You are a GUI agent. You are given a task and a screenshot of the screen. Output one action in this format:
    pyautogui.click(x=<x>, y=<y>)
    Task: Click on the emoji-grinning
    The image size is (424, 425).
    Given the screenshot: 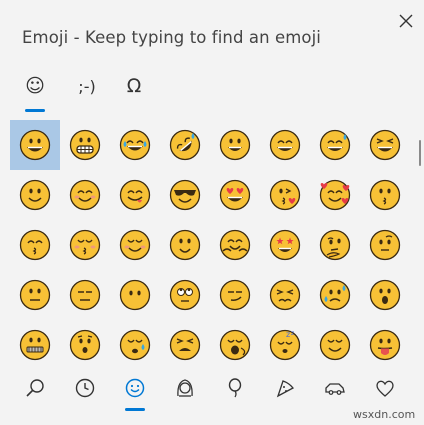 What is the action you would take?
    pyautogui.click(x=35, y=145)
    